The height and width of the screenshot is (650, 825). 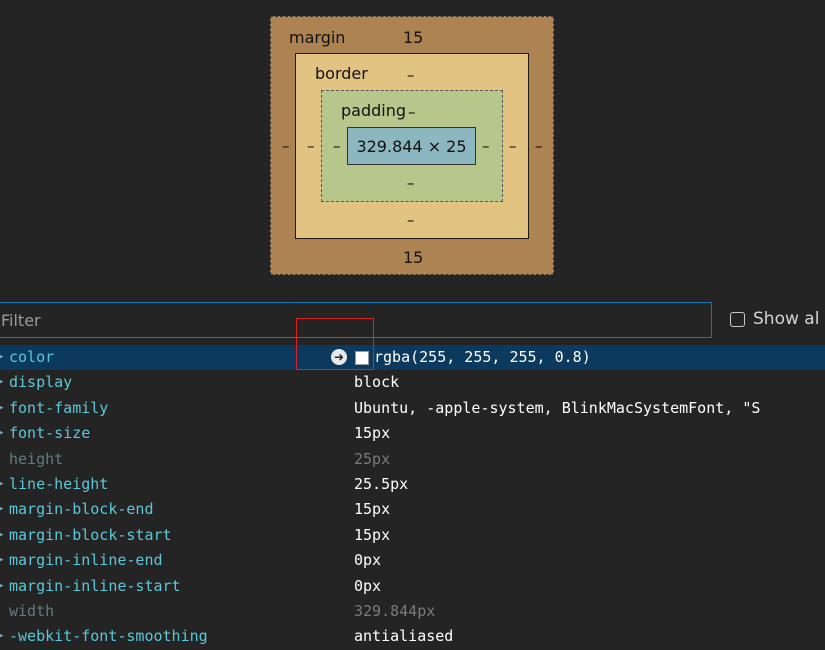 I want to click on property-name: margin-inline-end, so click(x=86, y=560).